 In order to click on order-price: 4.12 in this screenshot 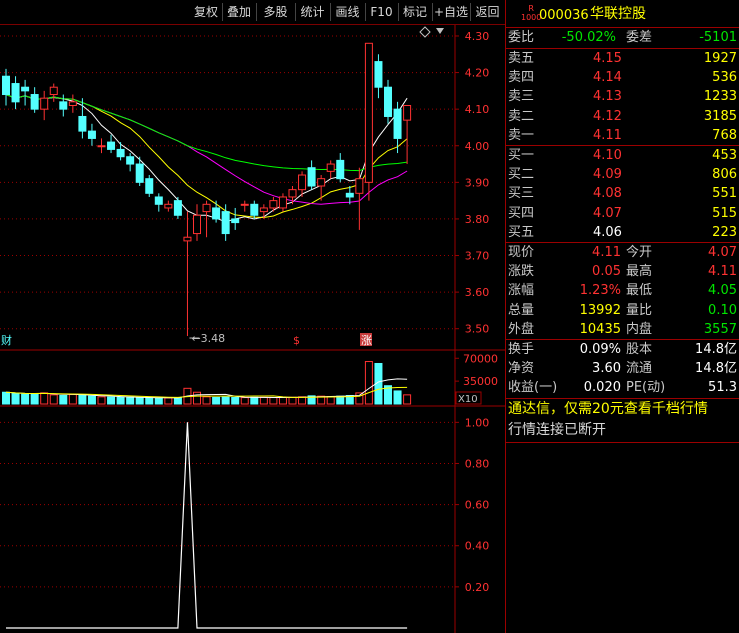, I will do `click(607, 116)`.